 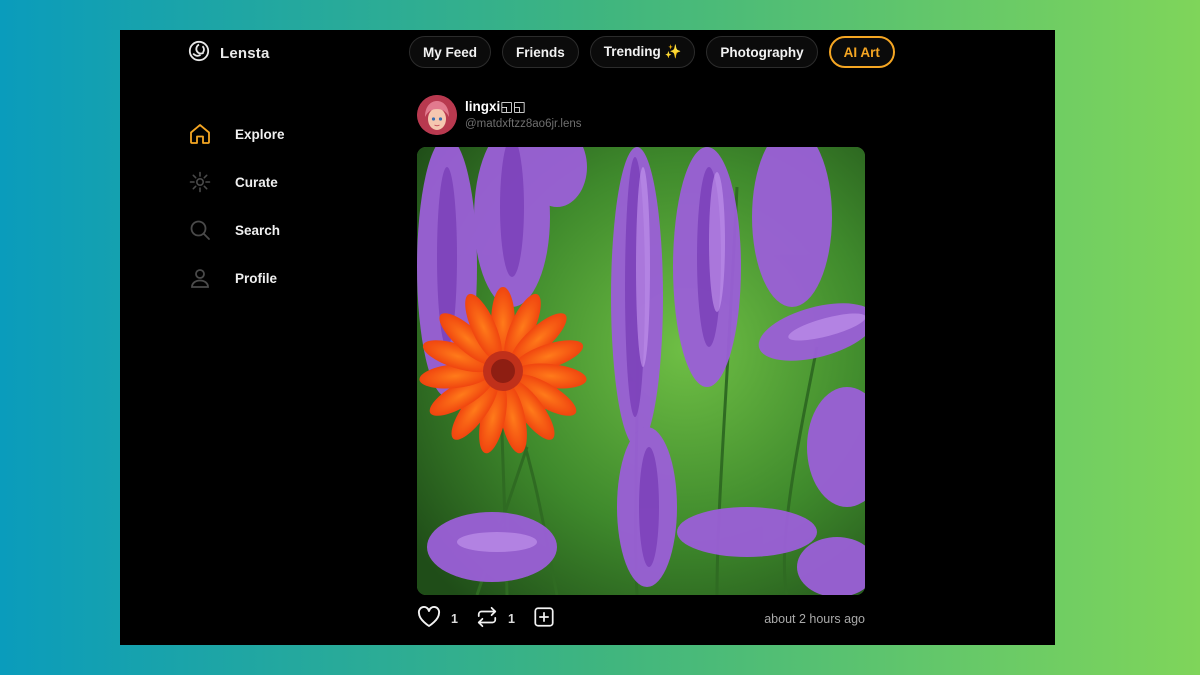 I want to click on sidebar-item-label: Curate, so click(x=256, y=182).